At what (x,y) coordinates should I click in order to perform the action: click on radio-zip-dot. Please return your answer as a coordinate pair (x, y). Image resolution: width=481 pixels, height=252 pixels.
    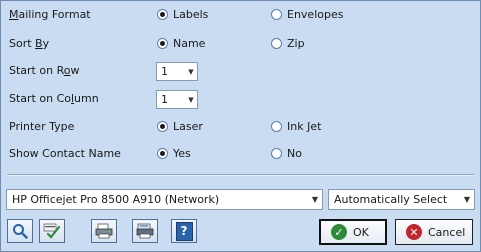
    Looking at the image, I should click on (276, 43).